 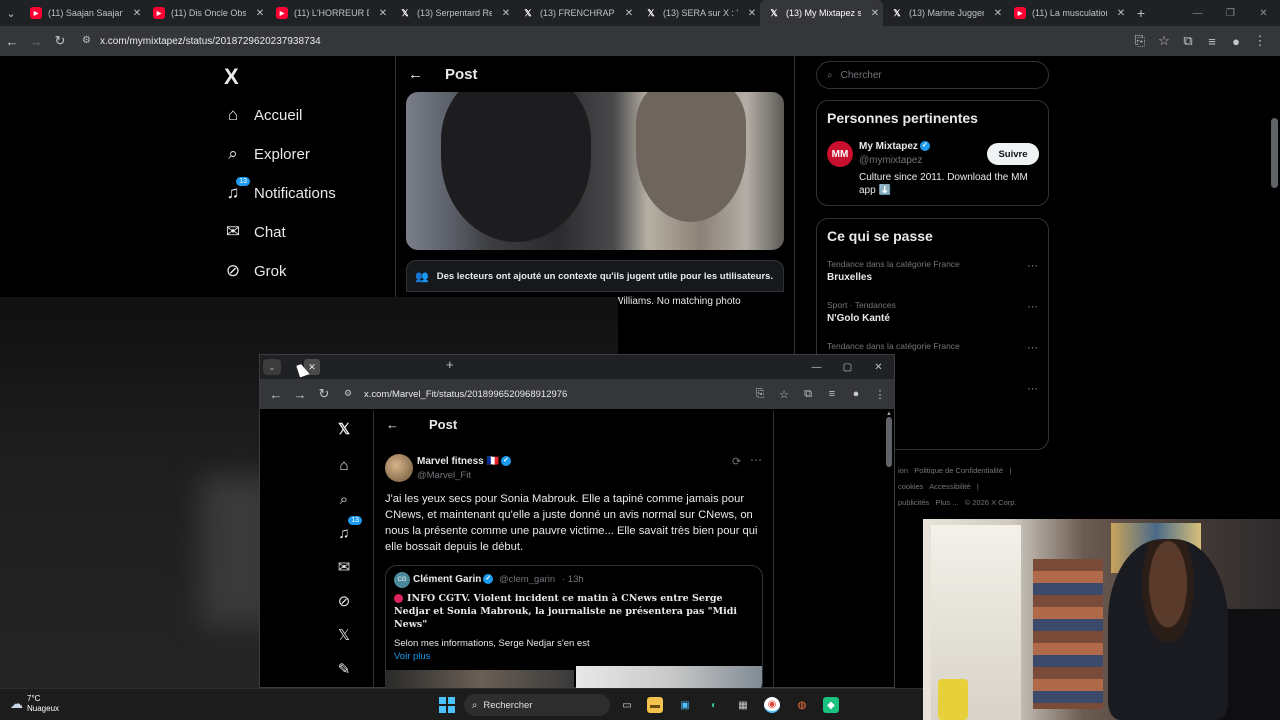 What do you see at coordinates (447, 705) in the screenshot?
I see `windows-start-icon` at bounding box center [447, 705].